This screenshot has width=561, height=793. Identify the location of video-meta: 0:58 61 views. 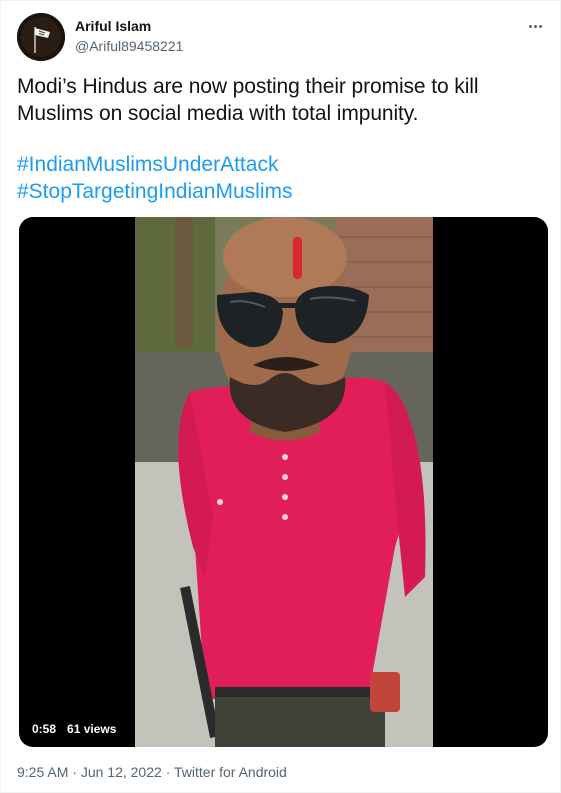
(71, 729).